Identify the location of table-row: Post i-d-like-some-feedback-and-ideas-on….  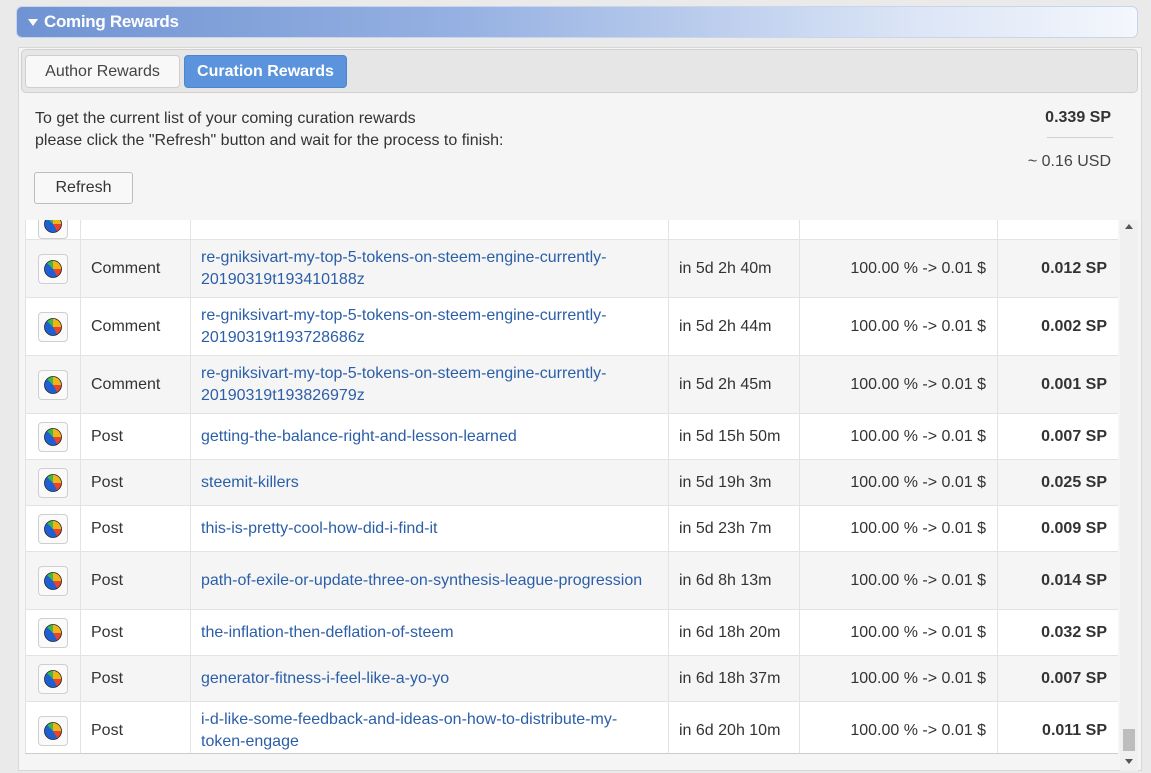
(571, 727).